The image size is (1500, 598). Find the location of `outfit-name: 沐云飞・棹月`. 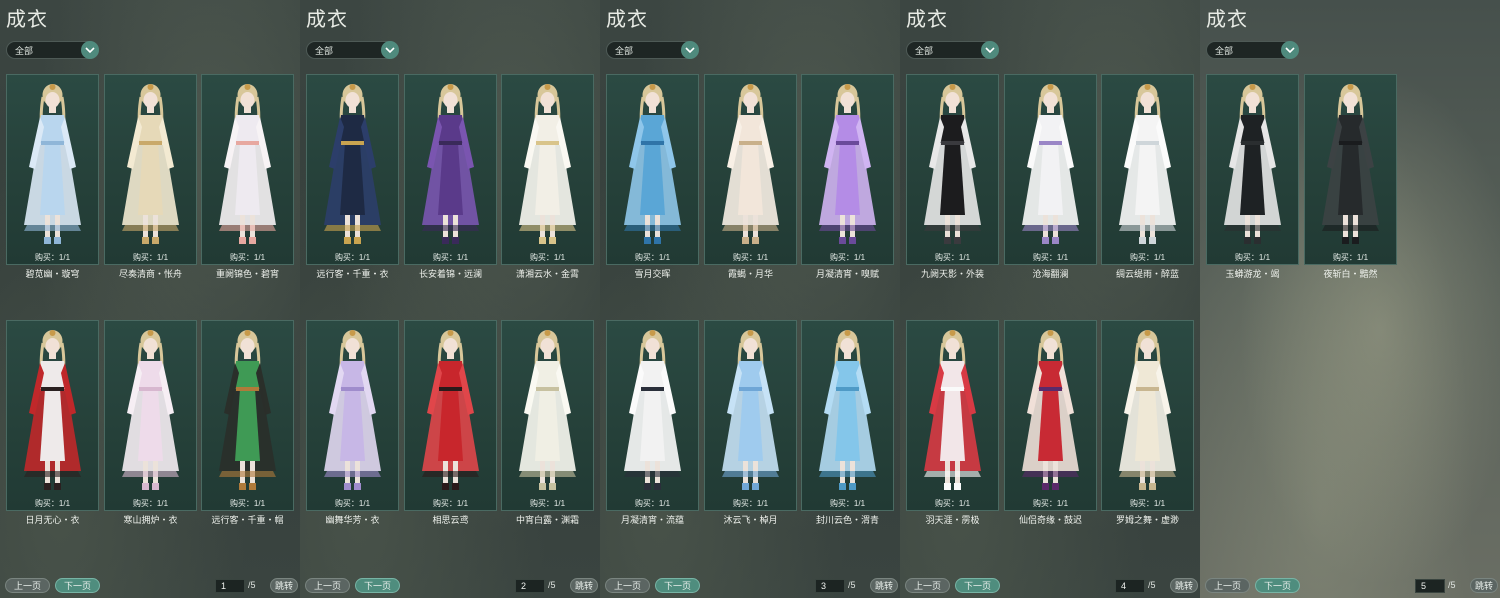

outfit-name: 沐云飞・棹月 is located at coordinates (750, 520).